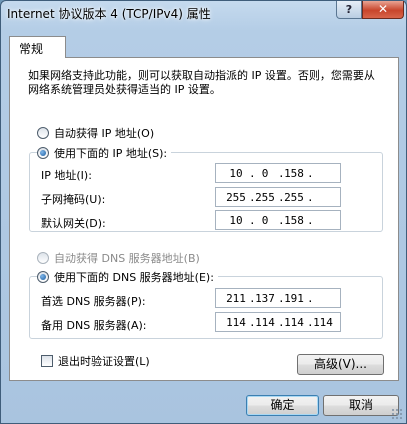  Describe the element at coordinates (236, 298) in the screenshot. I see `pdns-octet-1: 211` at that location.